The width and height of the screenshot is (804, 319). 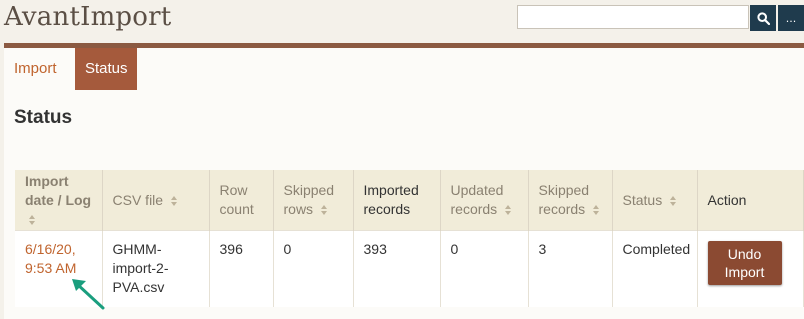 I want to click on undo-import-button: Undo Import, so click(x=744, y=263).